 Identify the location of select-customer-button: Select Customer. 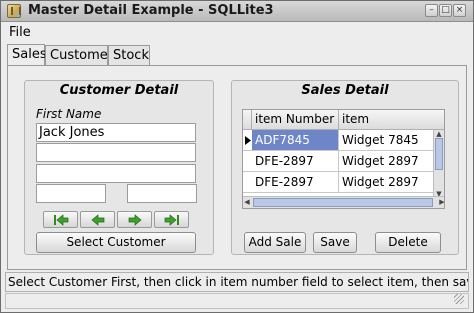
(116, 242).